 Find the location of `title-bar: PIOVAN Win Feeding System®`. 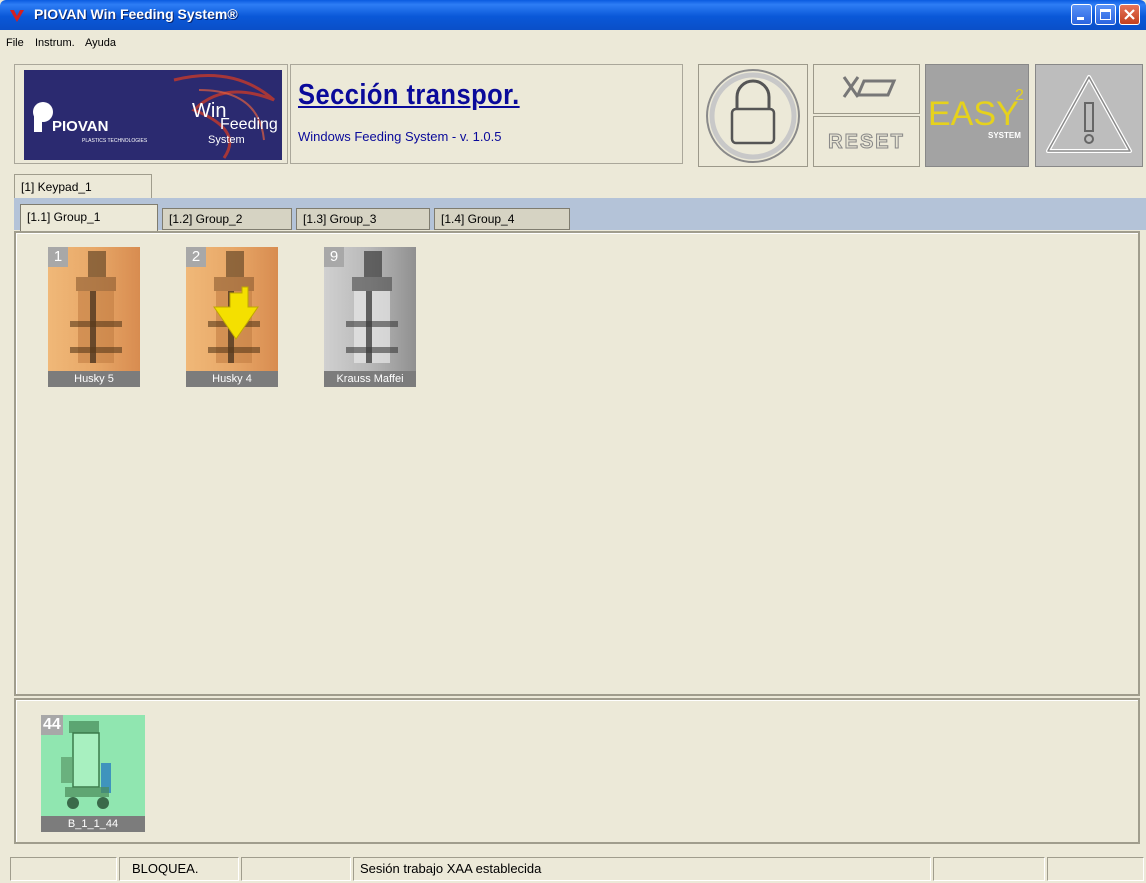

title-bar: PIOVAN Win Feeding System® is located at coordinates (573, 15).